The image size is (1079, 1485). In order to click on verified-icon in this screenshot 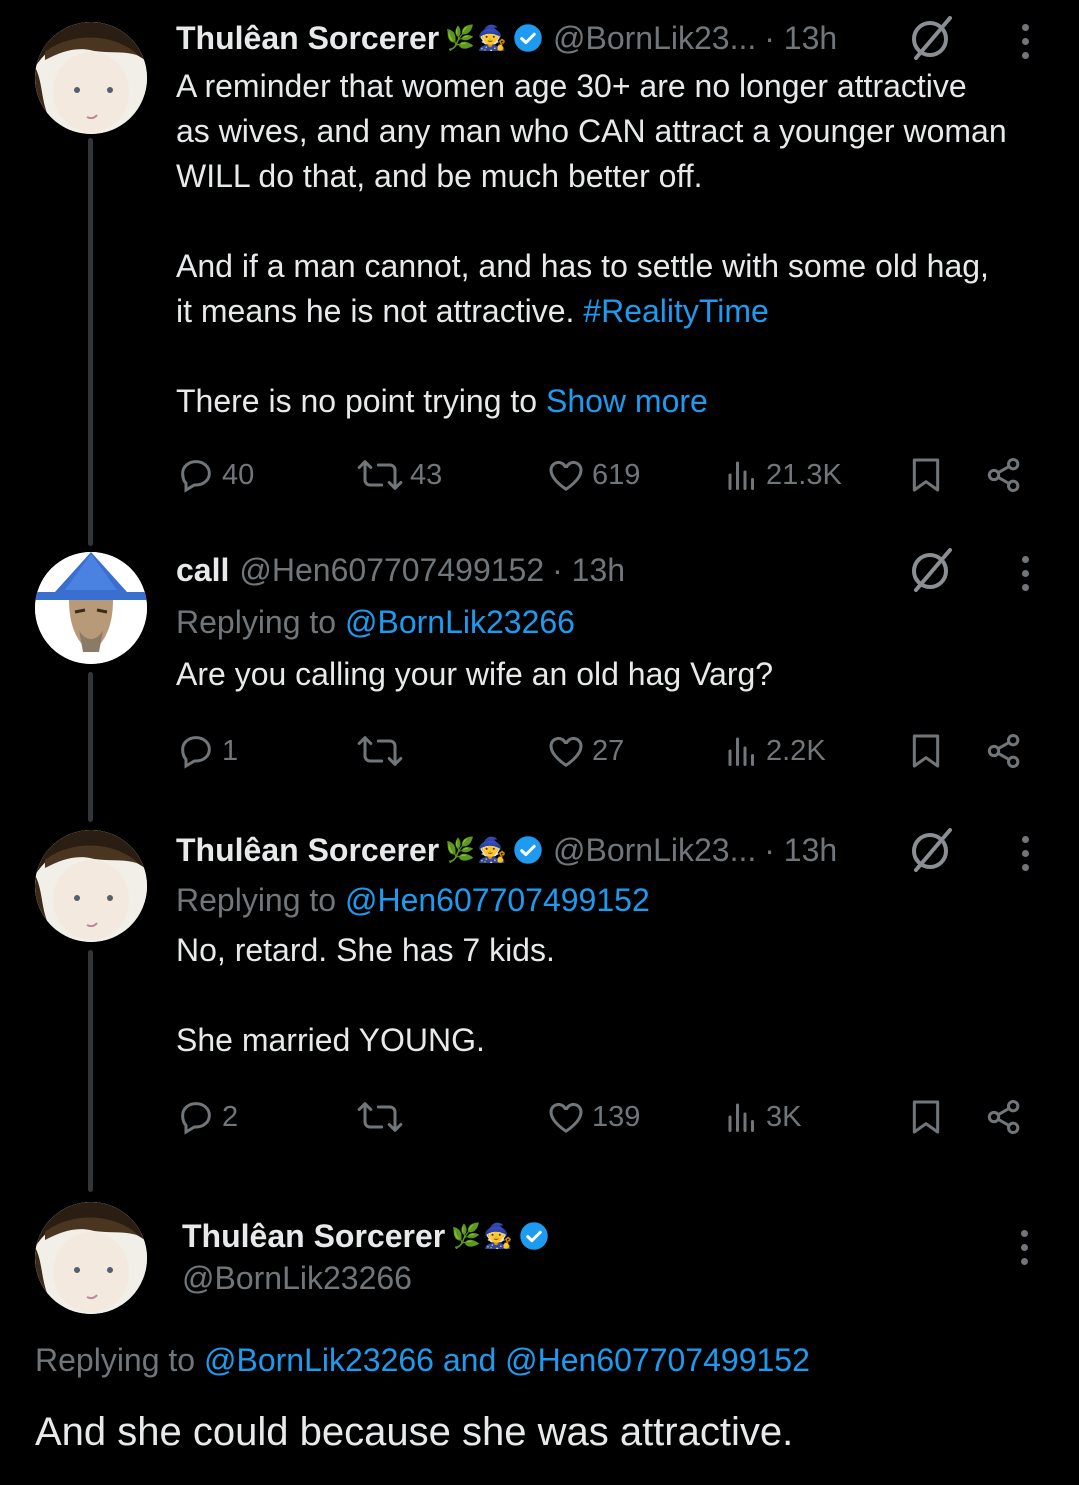, I will do `click(534, 1236)`.